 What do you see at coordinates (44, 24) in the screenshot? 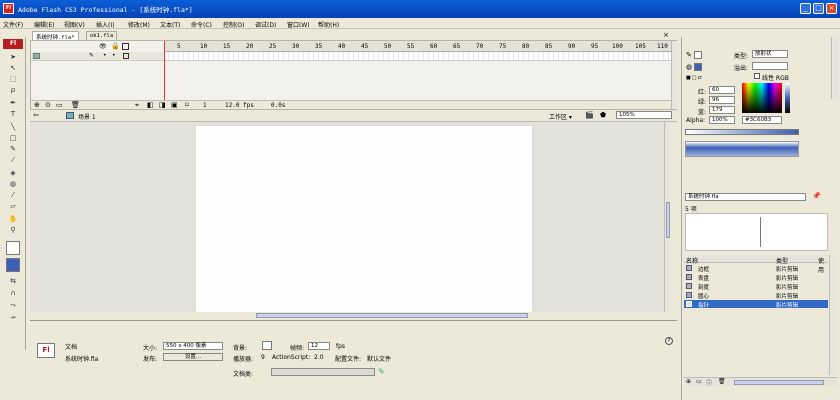
I see `menu-edit: 编辑(E)` at bounding box center [44, 24].